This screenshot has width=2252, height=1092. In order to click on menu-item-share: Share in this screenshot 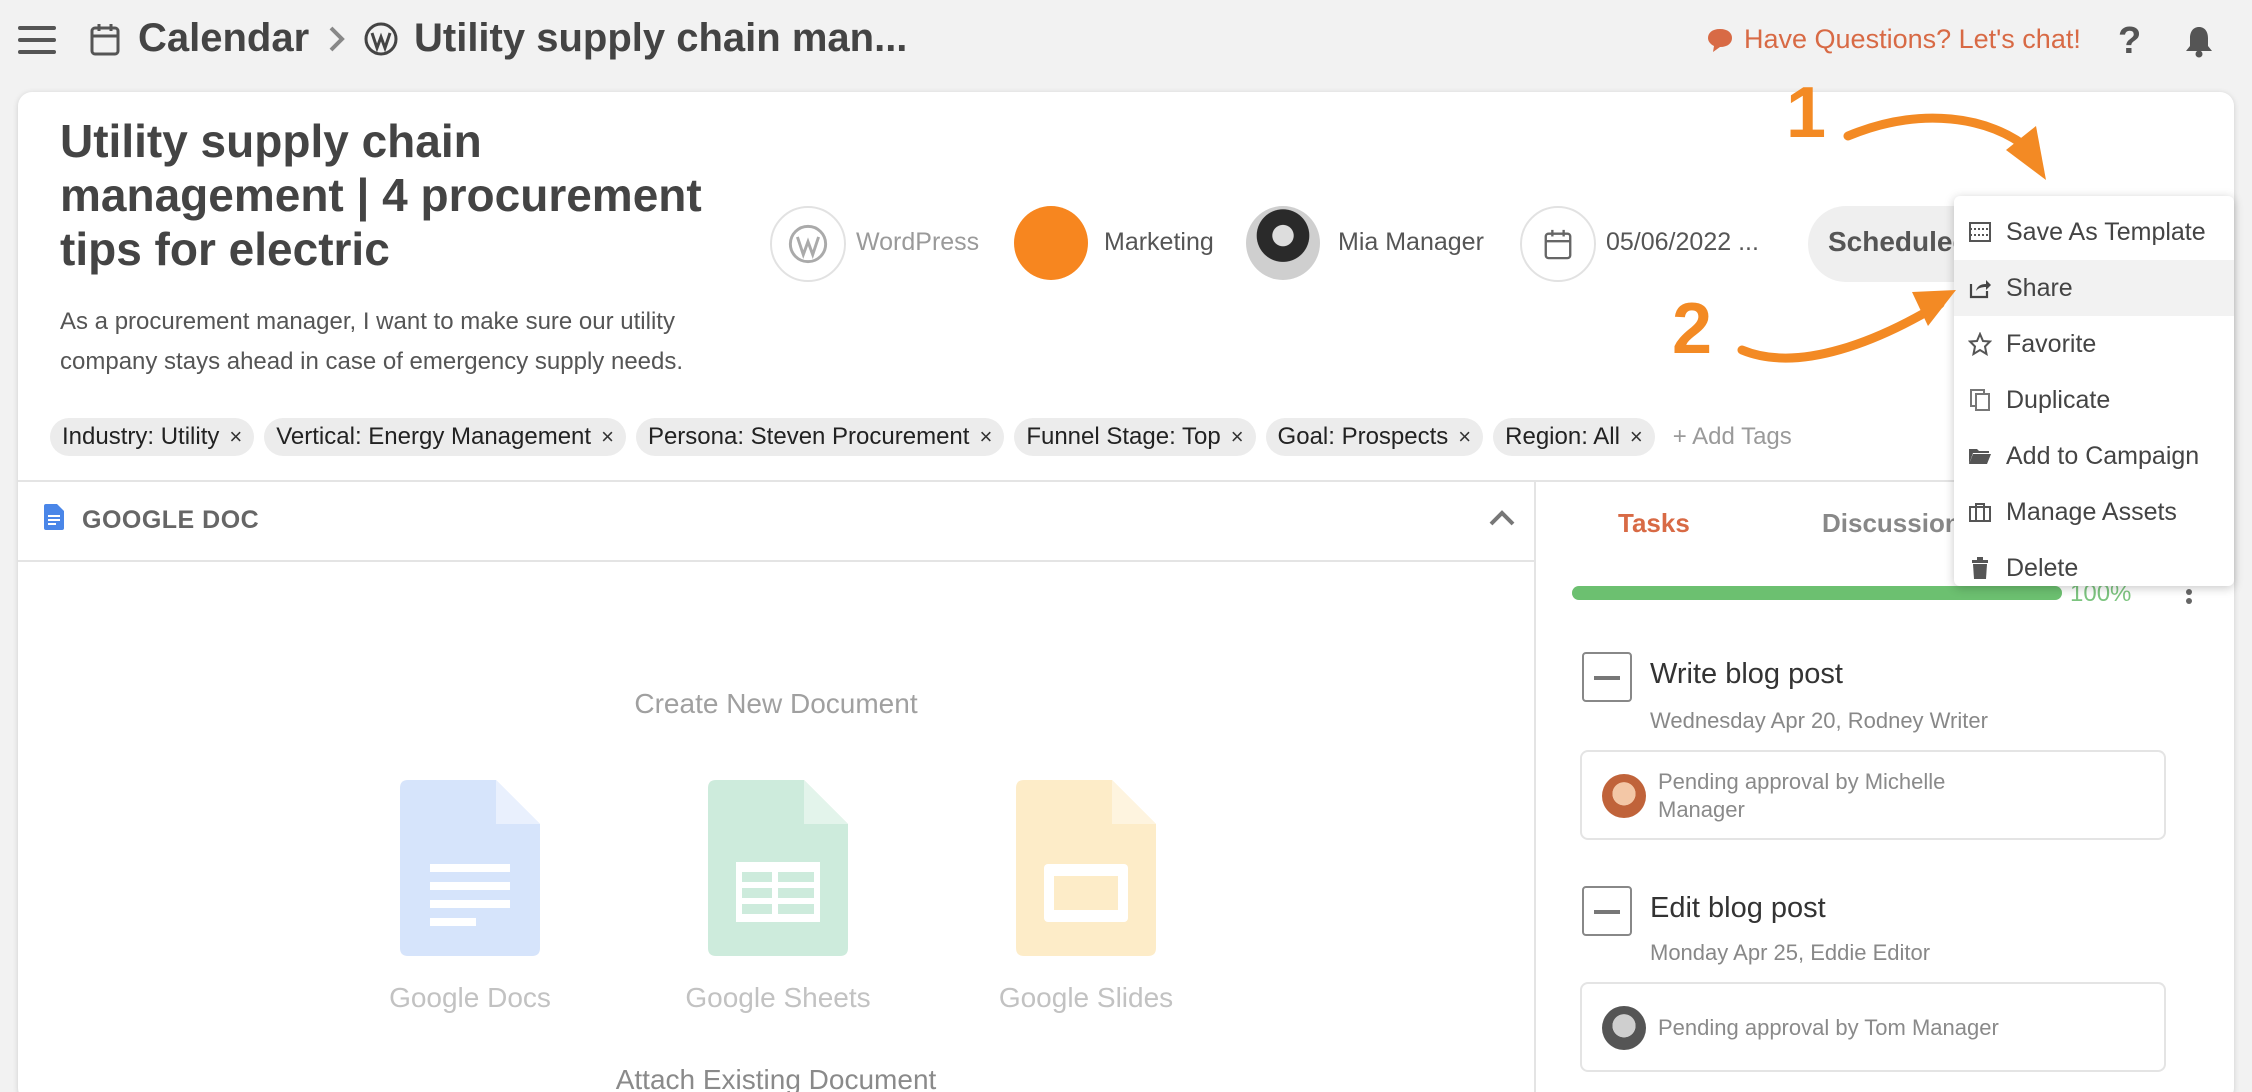, I will do `click(2094, 288)`.